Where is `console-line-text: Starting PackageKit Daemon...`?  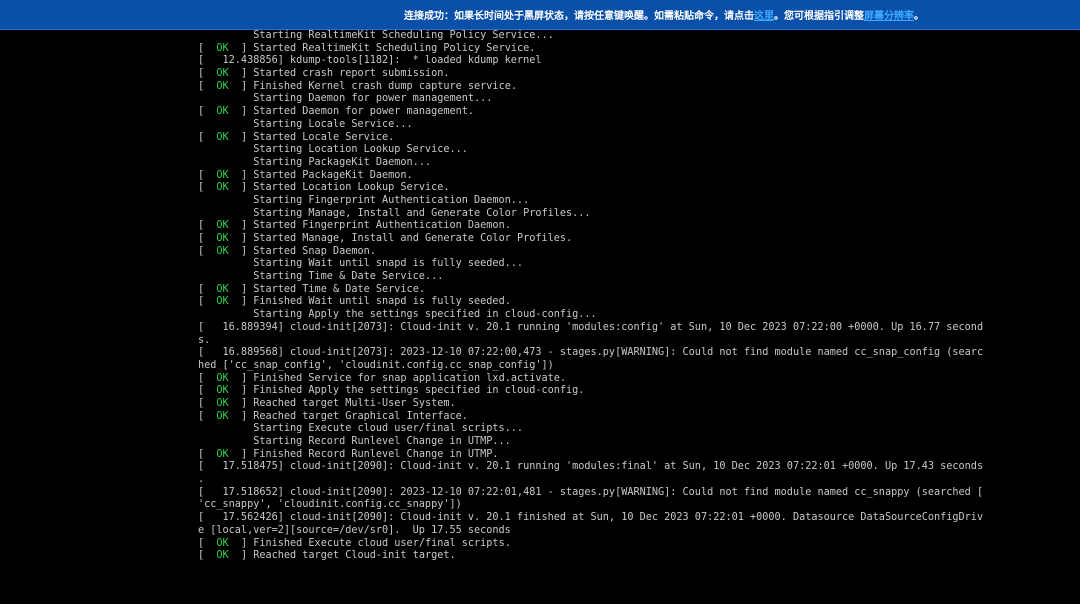
console-line-text: Starting PackageKit Daemon... is located at coordinates (315, 162).